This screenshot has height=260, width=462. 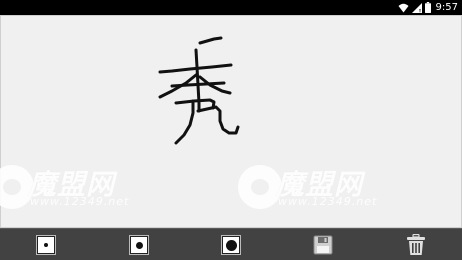 I want to click on brush-large-button, so click(x=231, y=245).